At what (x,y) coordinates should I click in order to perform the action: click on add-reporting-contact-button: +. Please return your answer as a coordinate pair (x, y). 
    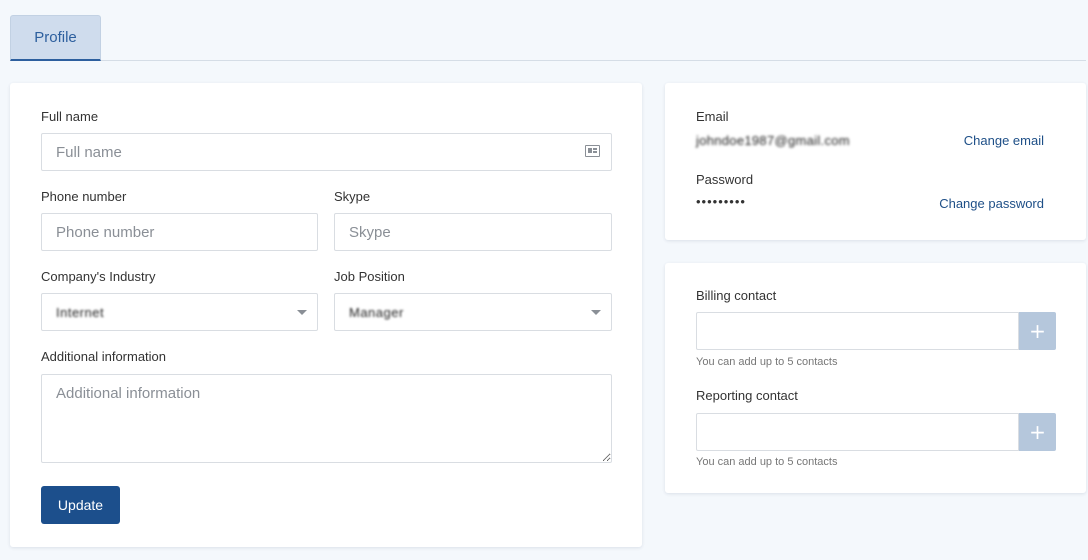
    Looking at the image, I should click on (1037, 432).